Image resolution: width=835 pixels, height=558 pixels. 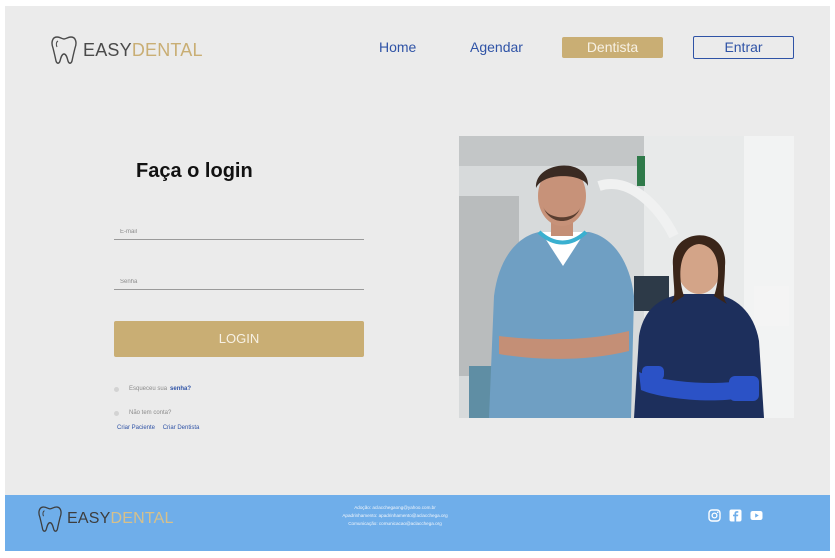 I want to click on footer-logo-text-dental: DENTAL, so click(x=142, y=518).